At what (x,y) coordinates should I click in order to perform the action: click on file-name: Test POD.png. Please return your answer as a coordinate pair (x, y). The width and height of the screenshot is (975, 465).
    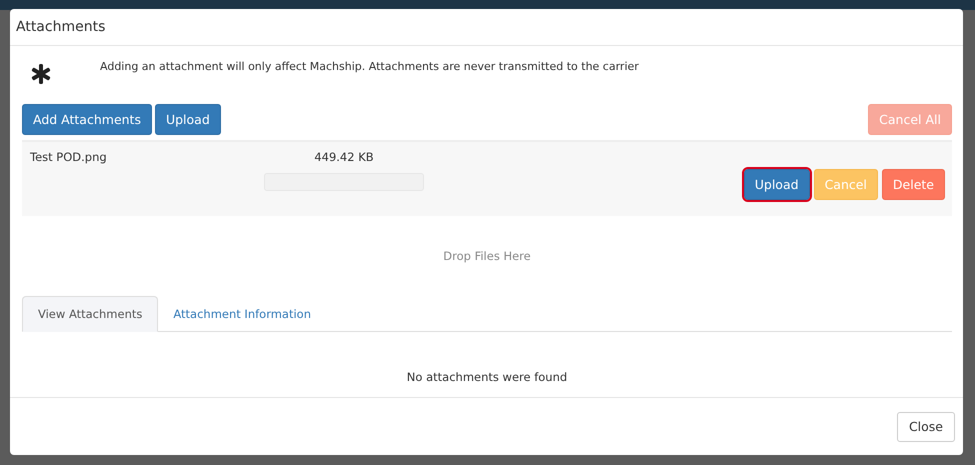
    Looking at the image, I should click on (68, 157).